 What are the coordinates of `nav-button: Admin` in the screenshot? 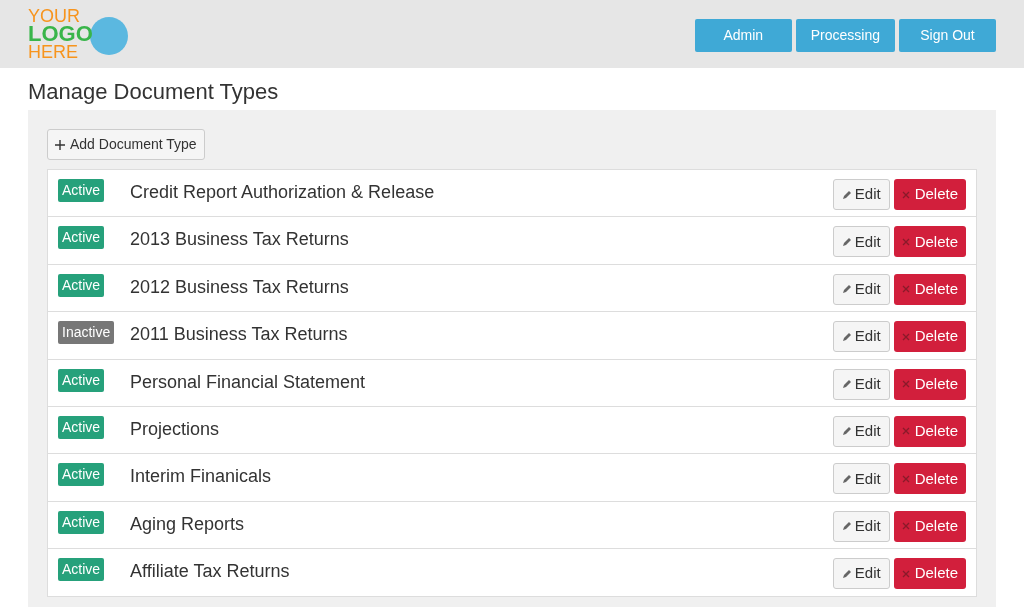 It's located at (743, 35).